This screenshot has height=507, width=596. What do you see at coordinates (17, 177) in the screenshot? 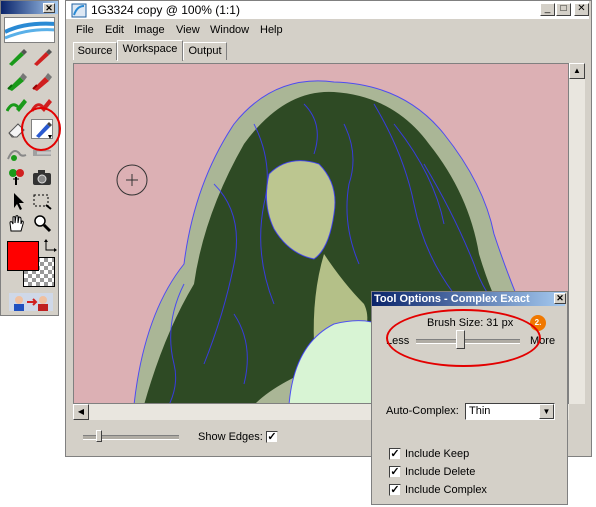
I see `eyedropper-icon` at bounding box center [17, 177].